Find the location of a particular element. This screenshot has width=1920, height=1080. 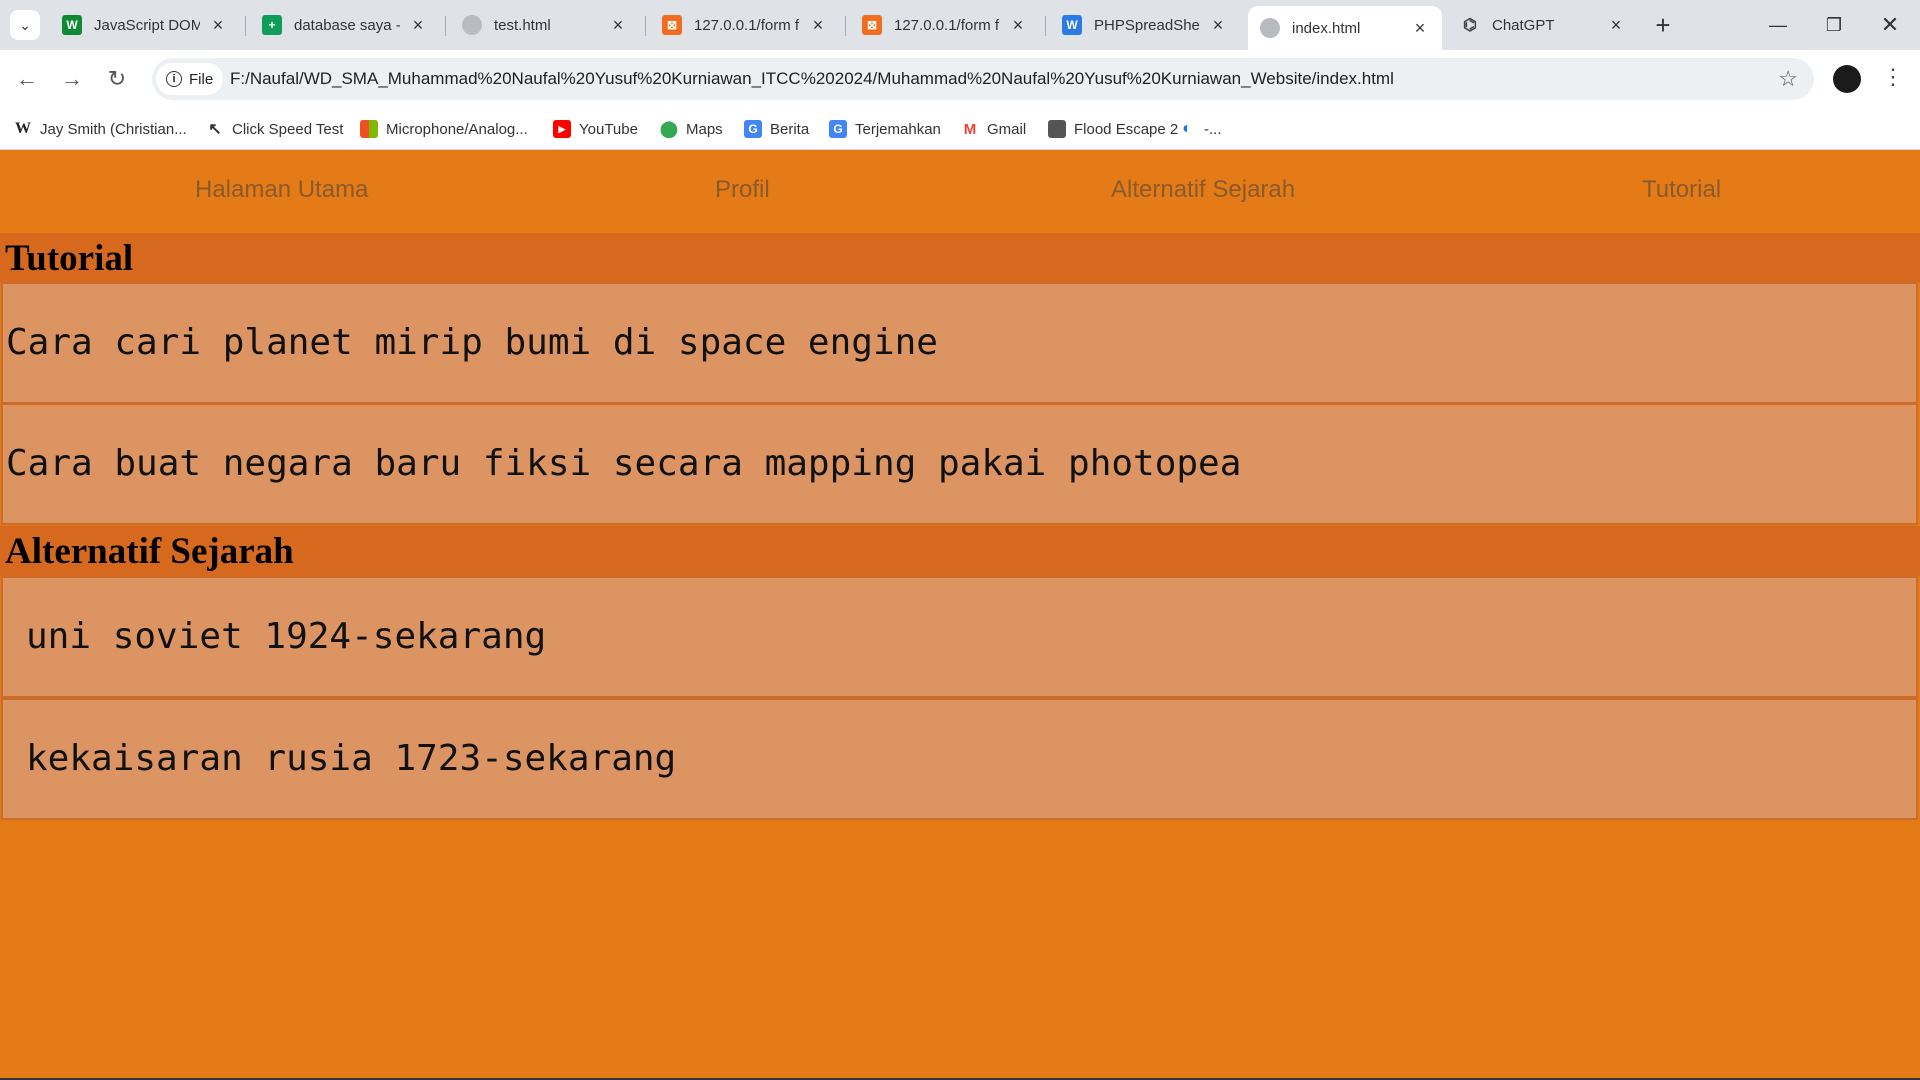

tab-title: PHPSpreadSheet is located at coordinates (1147, 25).